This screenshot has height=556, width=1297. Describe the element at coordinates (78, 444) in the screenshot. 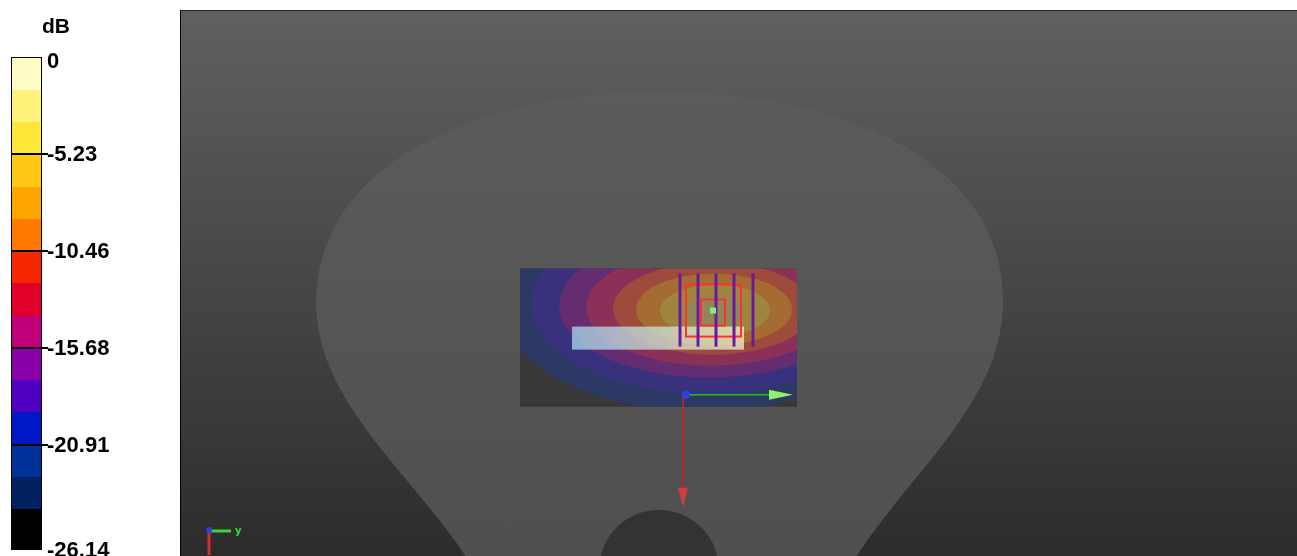

I see `scale-label: -20.91` at that location.